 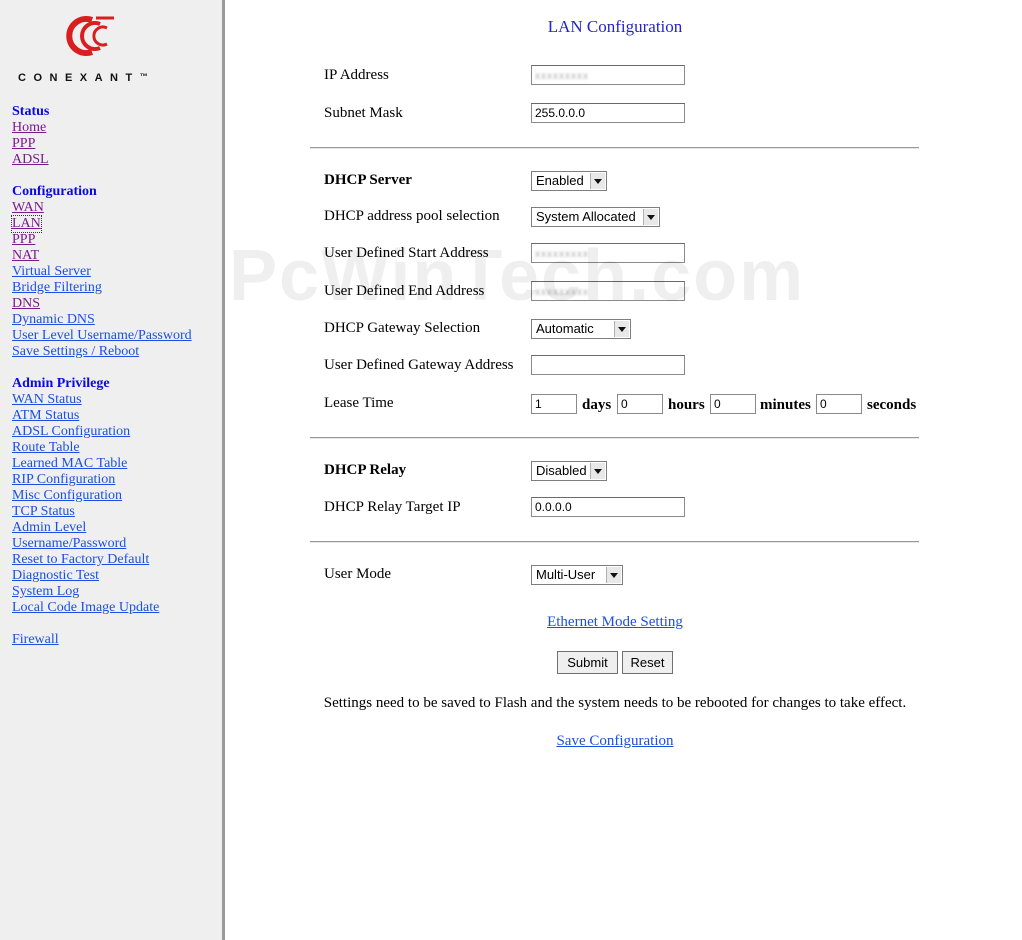 I want to click on start-address-label: User Defined Start Address, so click(x=406, y=253).